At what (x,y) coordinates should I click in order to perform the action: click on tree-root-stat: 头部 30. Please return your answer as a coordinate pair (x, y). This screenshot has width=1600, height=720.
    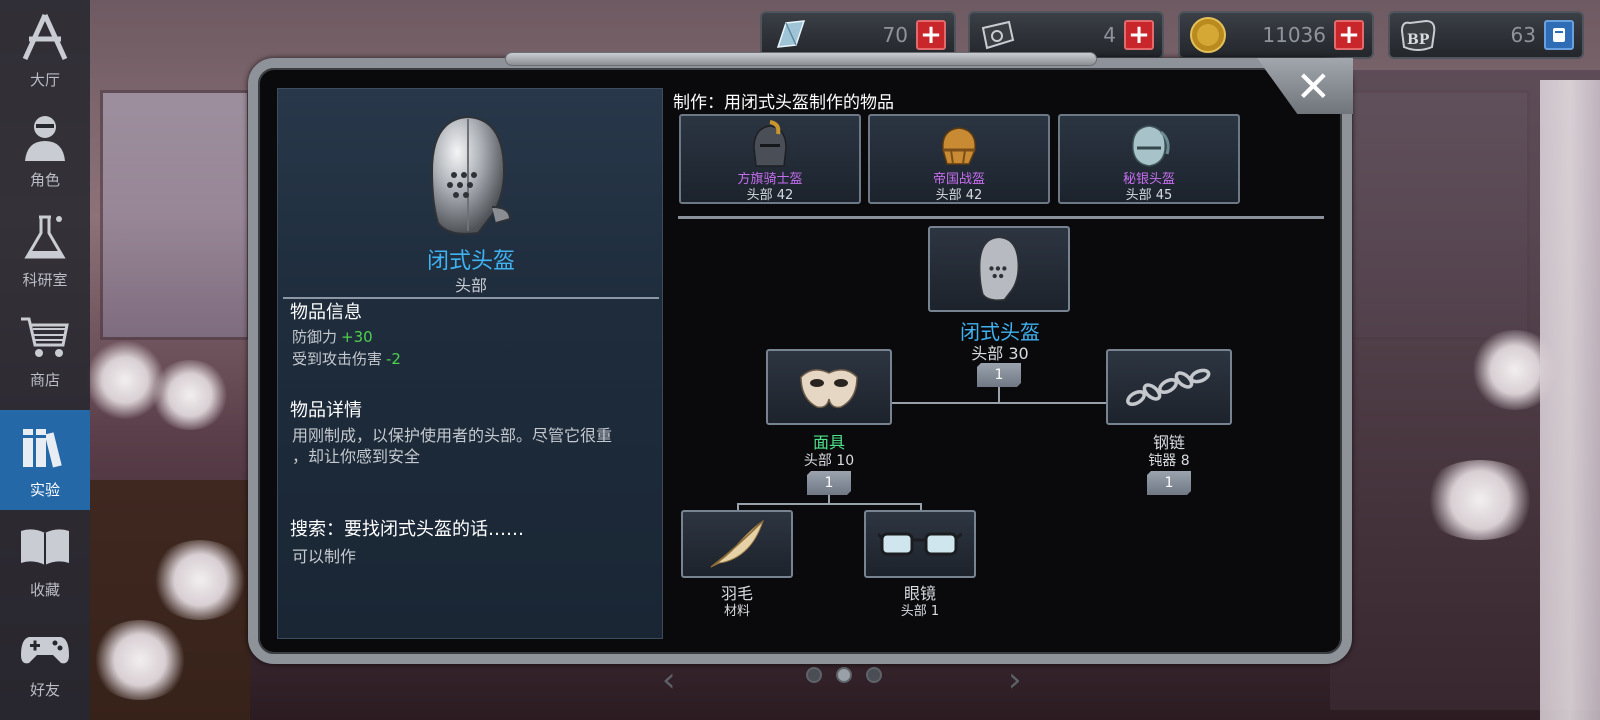
    Looking at the image, I should click on (1000, 353).